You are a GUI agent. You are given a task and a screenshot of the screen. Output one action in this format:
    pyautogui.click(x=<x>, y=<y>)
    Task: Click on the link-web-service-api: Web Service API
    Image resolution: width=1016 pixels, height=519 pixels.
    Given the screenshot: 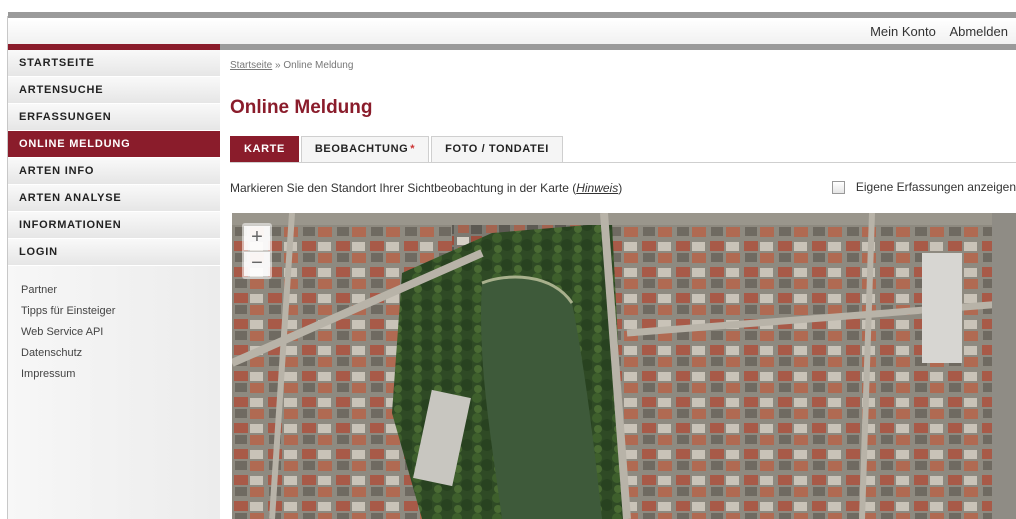 What is the action you would take?
    pyautogui.click(x=120, y=332)
    